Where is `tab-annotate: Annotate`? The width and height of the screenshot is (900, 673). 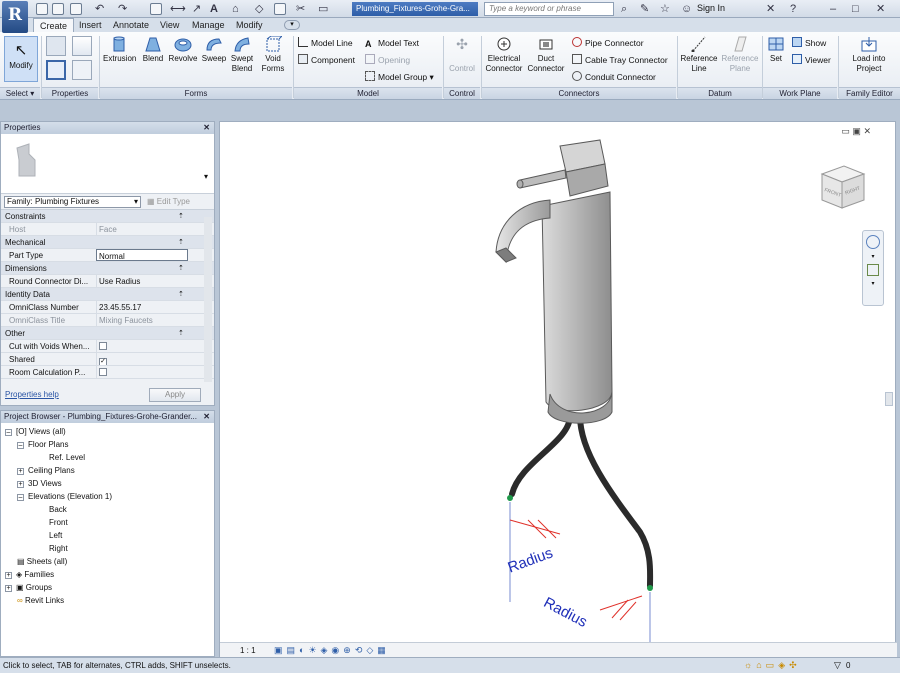
tab-annotate: Annotate is located at coordinates (131, 25).